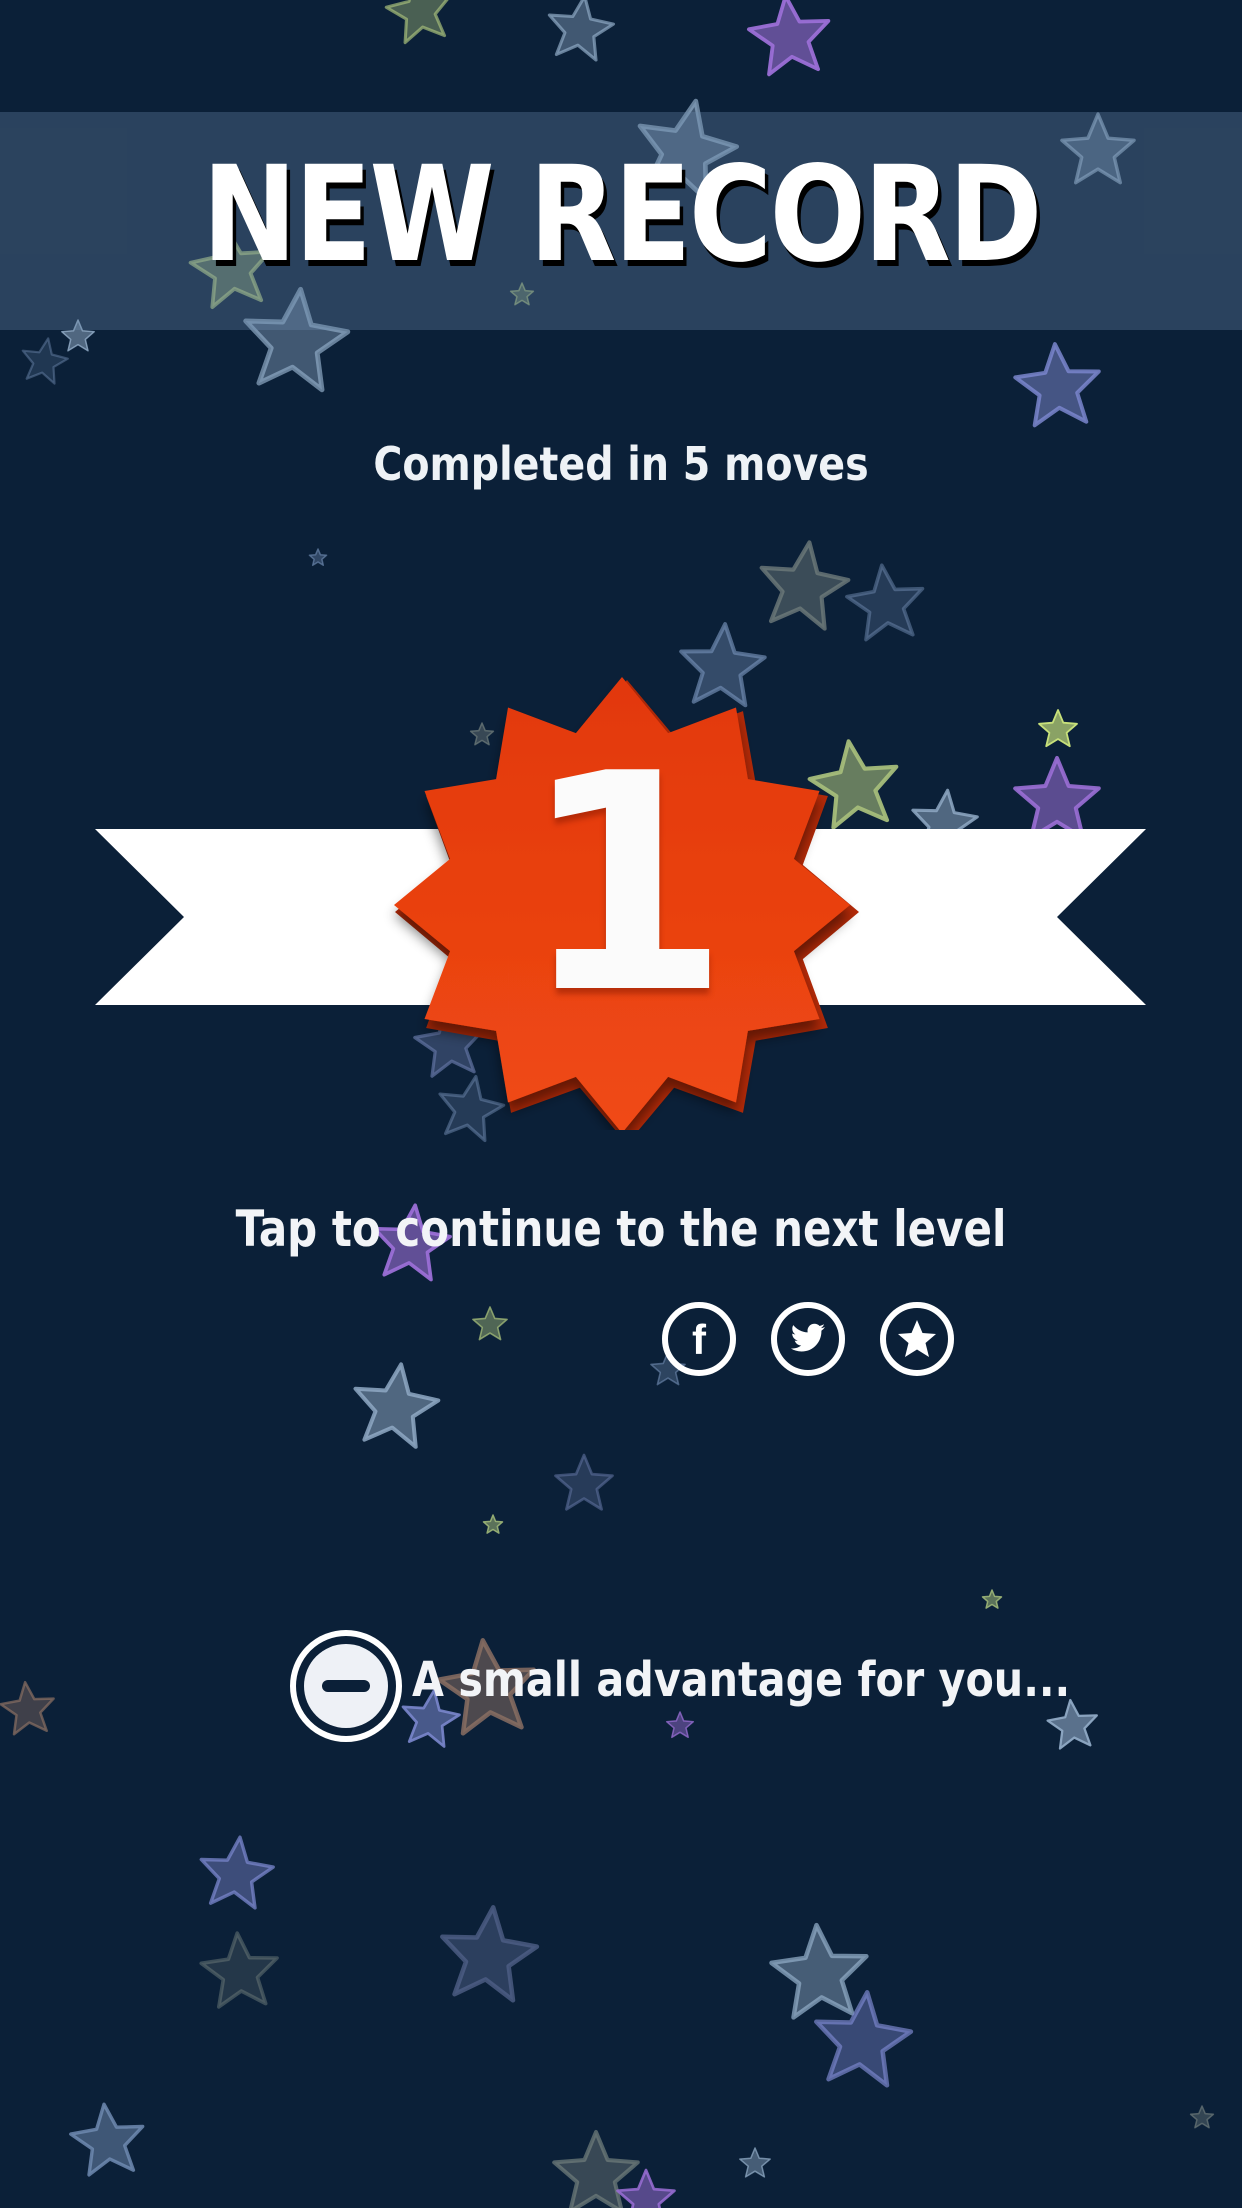  I want to click on continue-prompt: Tap to continue to the next level, so click(620, 1229).